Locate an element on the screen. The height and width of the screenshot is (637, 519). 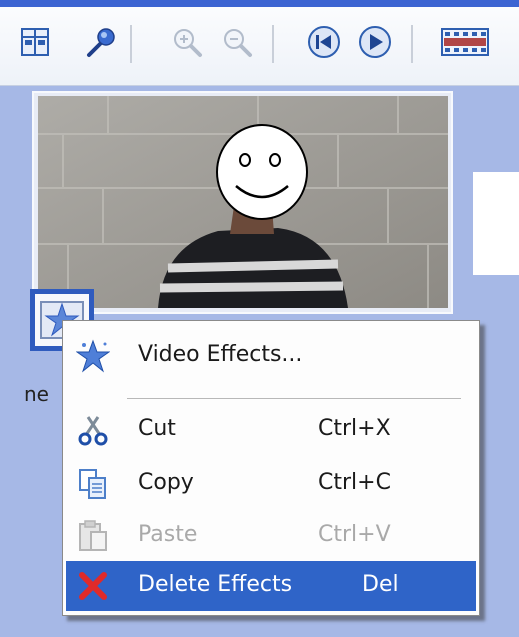
preview-panel is located at coordinates (496, 223).